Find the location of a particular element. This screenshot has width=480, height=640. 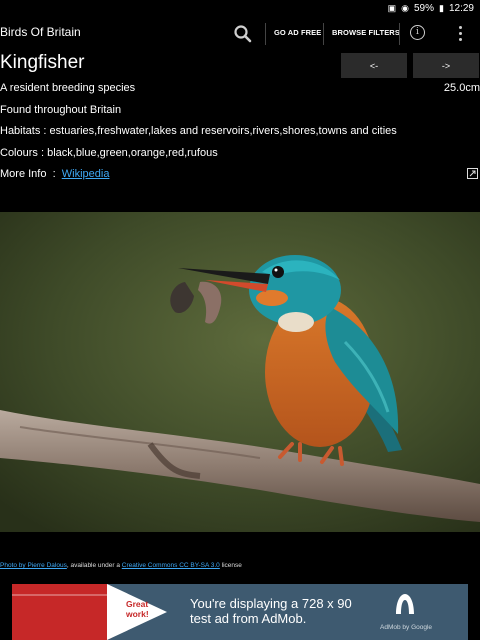

search-button is located at coordinates (243, 34).